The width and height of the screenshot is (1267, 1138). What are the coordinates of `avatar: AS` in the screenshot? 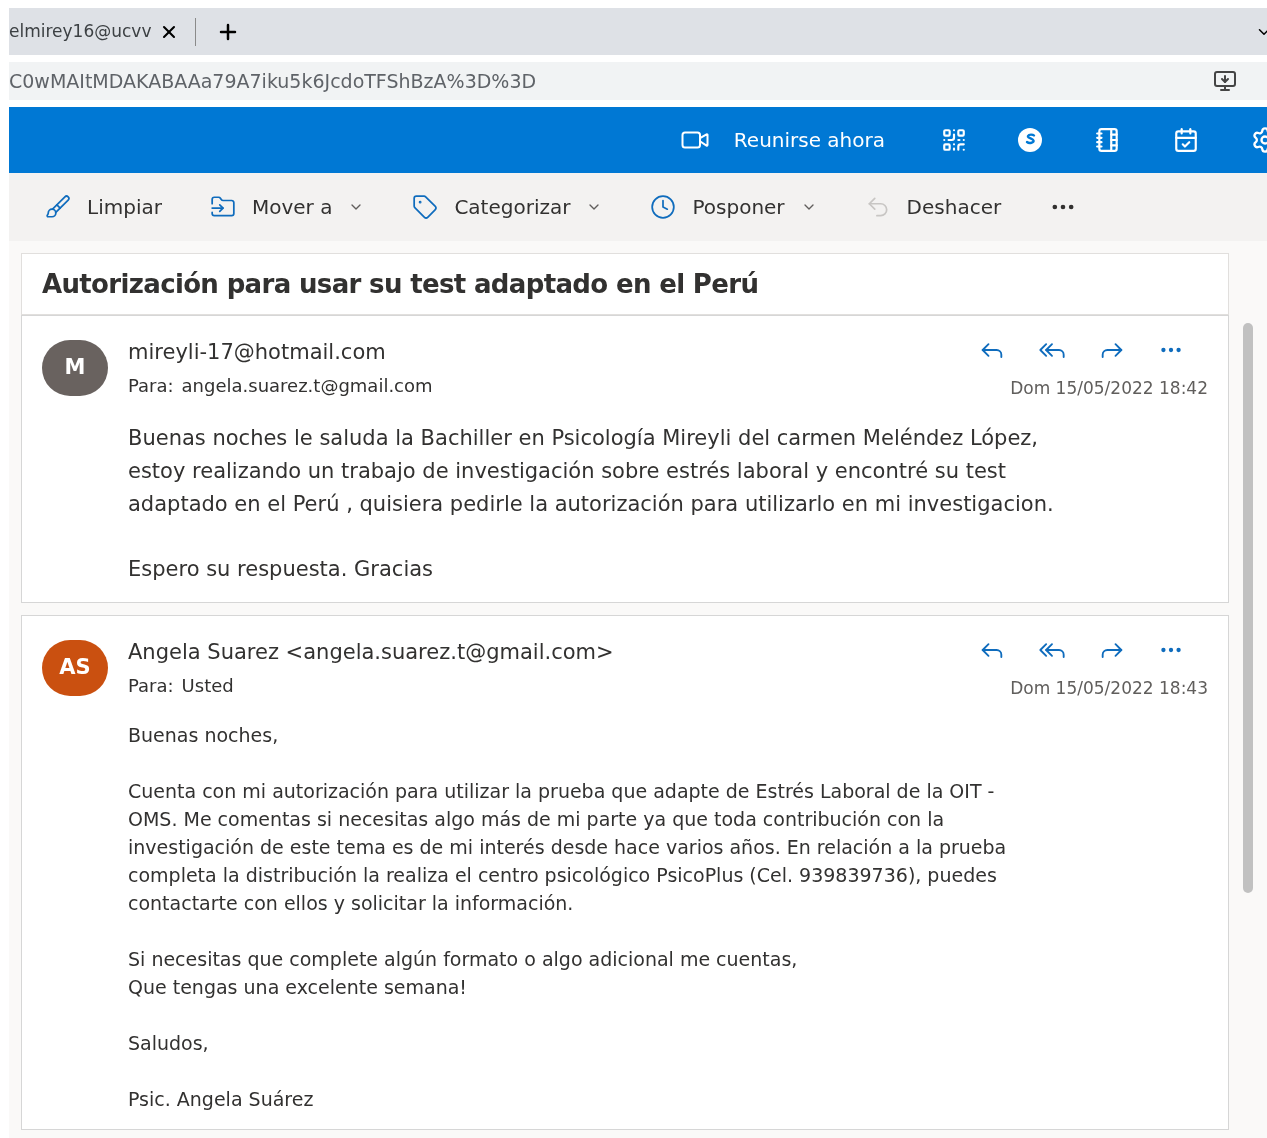 It's located at (75, 667).